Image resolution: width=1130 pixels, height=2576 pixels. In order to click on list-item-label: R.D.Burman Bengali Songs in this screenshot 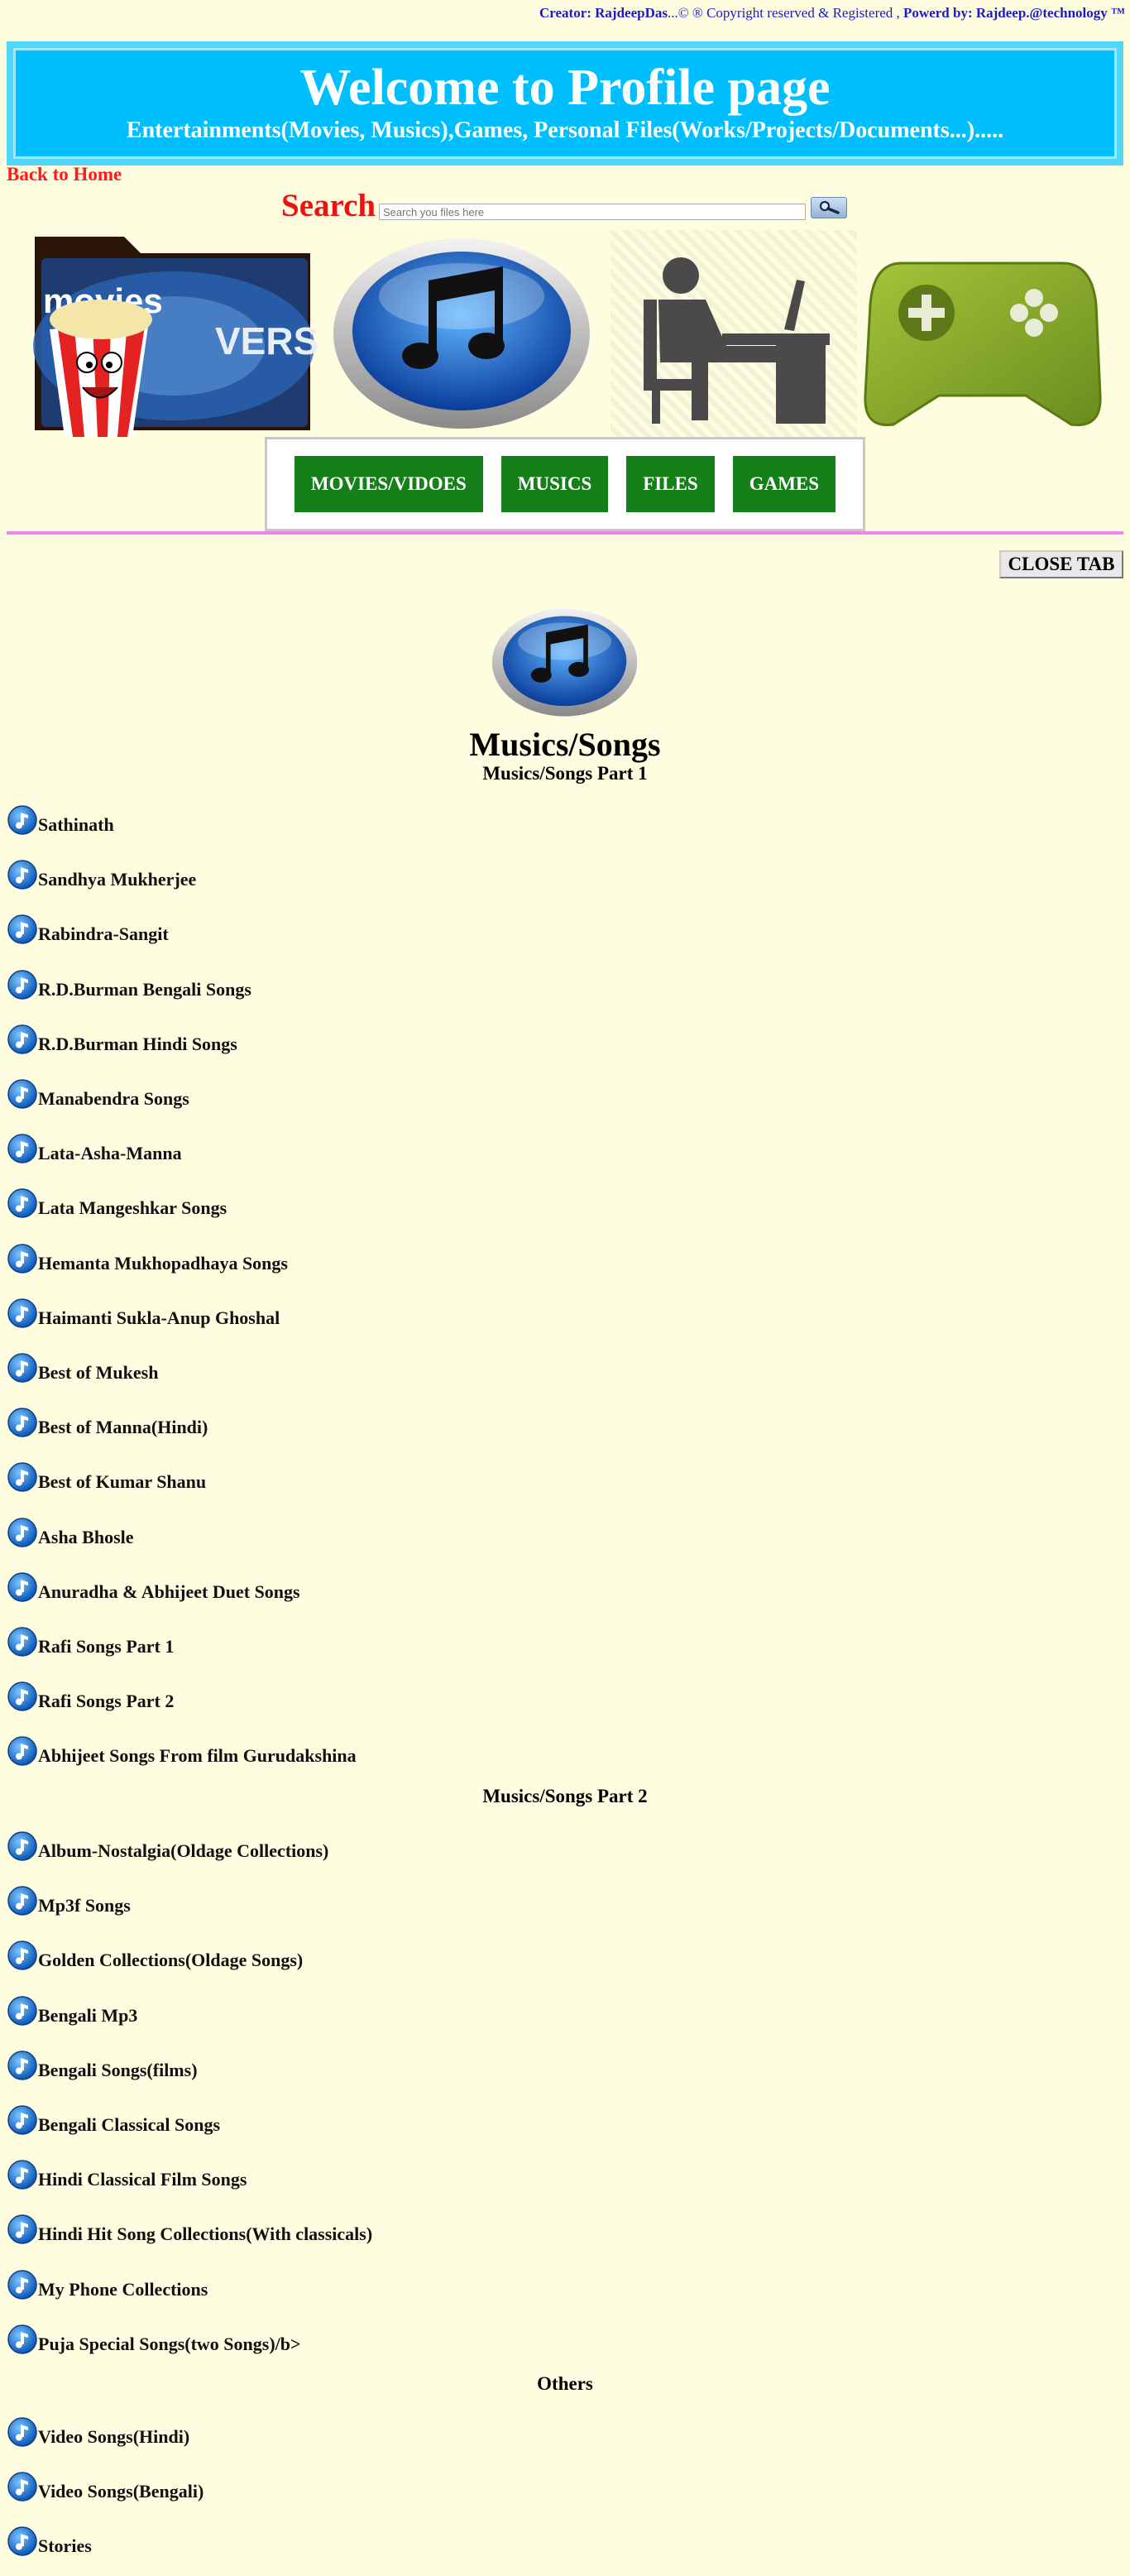, I will do `click(144, 990)`.